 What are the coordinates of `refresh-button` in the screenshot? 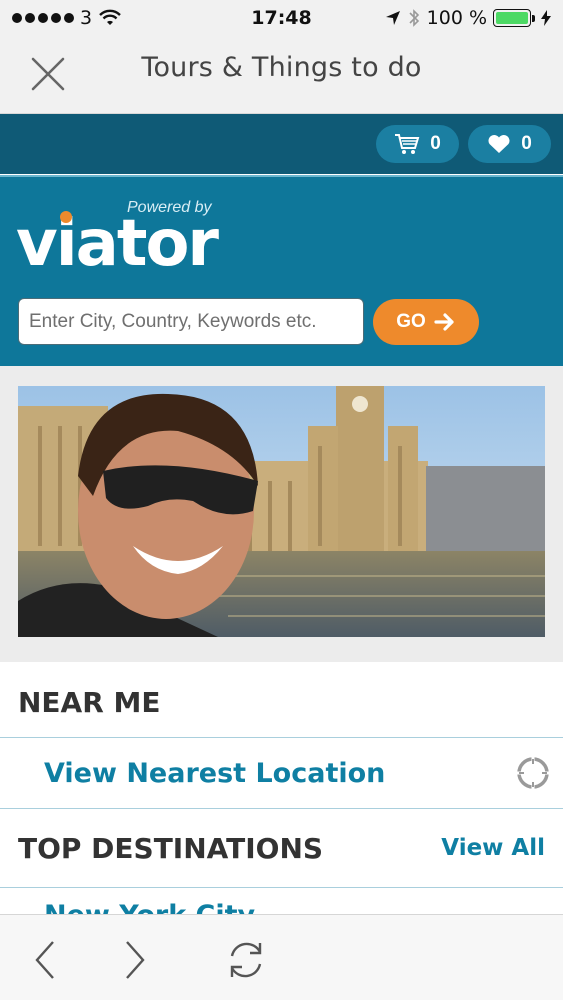 It's located at (246, 960).